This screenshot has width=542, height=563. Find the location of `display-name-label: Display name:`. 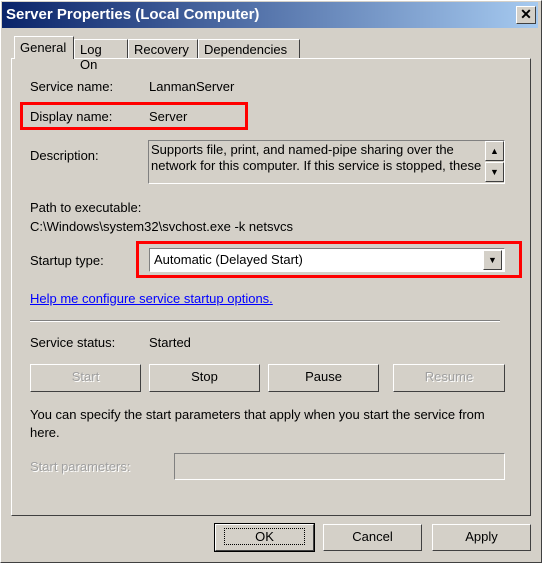

display-name-label: Display name: is located at coordinates (71, 116).